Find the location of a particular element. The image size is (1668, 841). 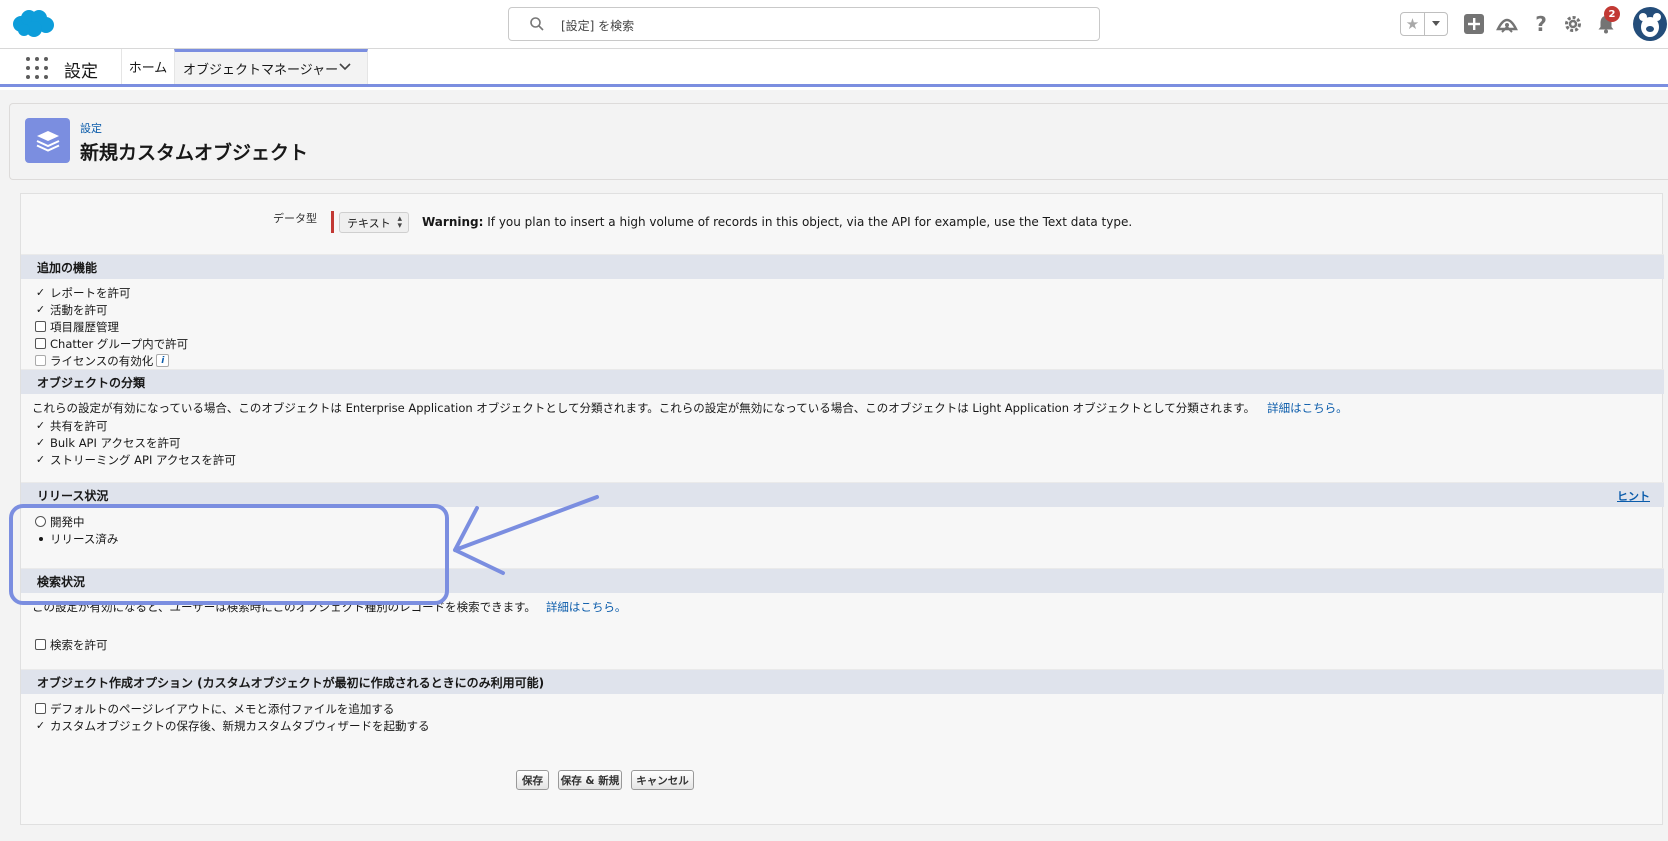

salesforce-cloud-logo is located at coordinates (33, 24).